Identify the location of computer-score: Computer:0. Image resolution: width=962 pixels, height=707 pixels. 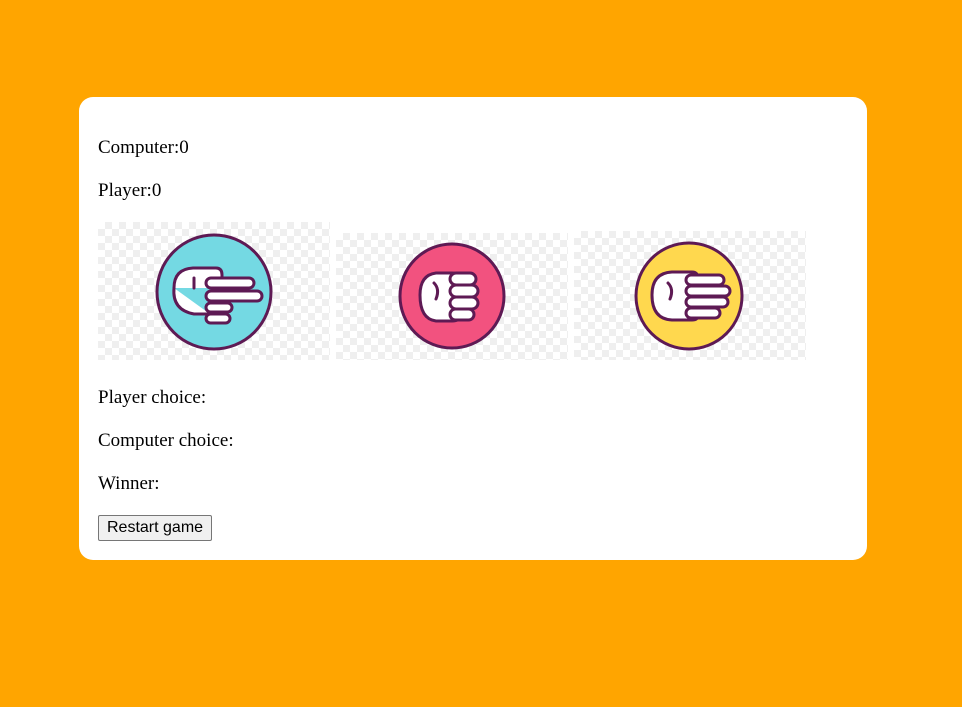
(143, 148).